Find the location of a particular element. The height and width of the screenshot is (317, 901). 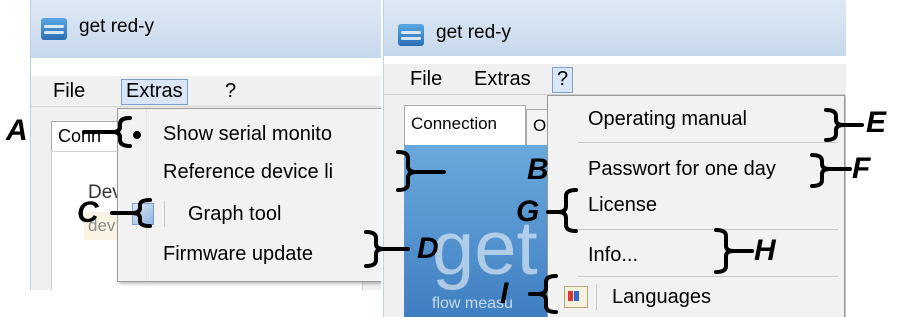

bracket-i is located at coordinates (543, 294).